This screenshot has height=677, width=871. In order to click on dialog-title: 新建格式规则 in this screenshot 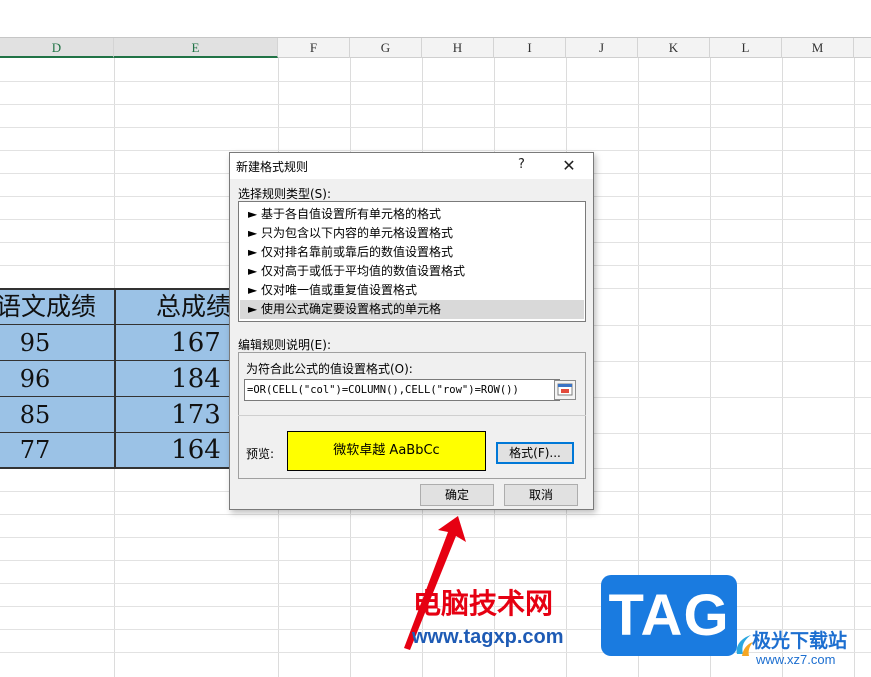, I will do `click(272, 167)`.